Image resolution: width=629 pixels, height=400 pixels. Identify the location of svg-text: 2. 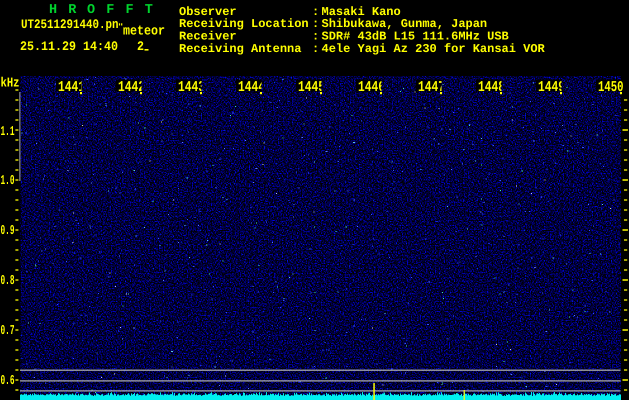
(140, 46).